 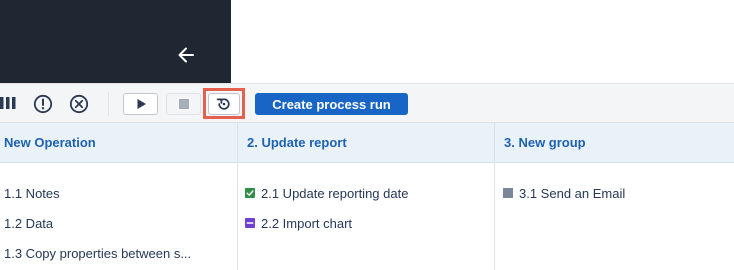 What do you see at coordinates (29, 223) in the screenshot?
I see `item-label: 1.2 Data` at bounding box center [29, 223].